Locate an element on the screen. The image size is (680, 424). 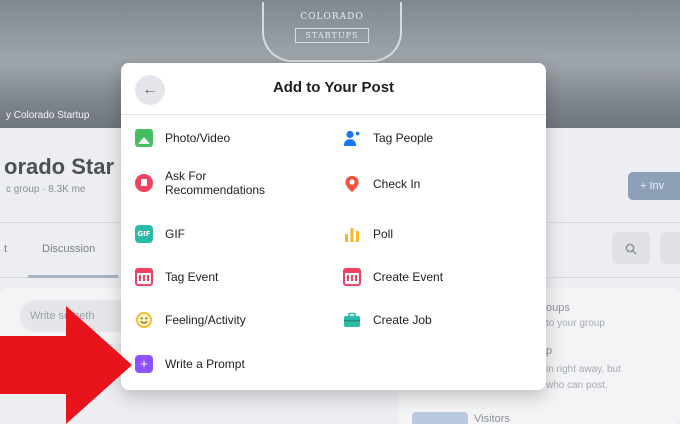
tab-about: t is located at coordinates (5, 249).